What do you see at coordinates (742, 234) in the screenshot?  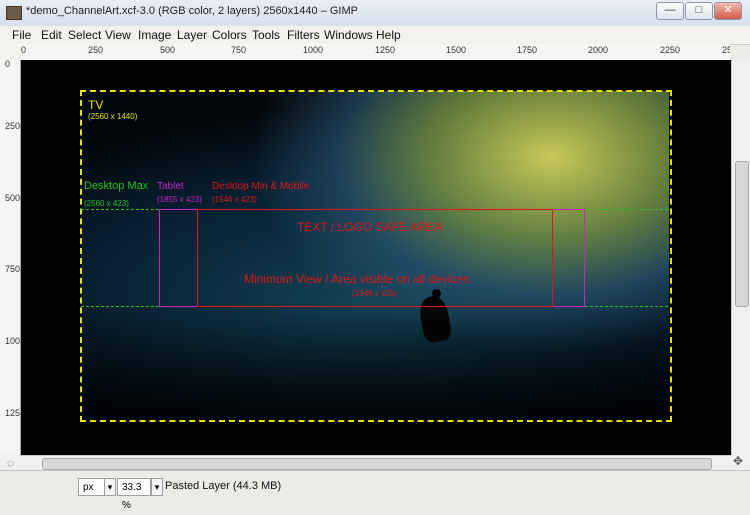 I see `vertical-scroll-thumb` at bounding box center [742, 234].